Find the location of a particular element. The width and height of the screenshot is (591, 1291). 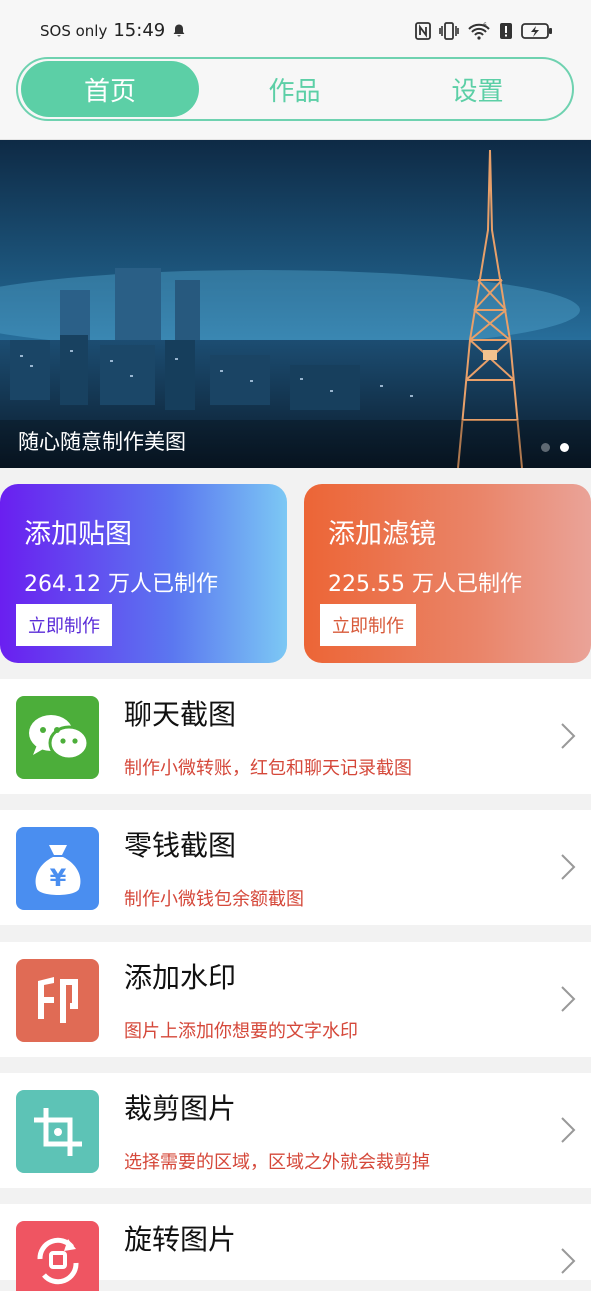

card-title: 添加贴图 is located at coordinates (78, 534).